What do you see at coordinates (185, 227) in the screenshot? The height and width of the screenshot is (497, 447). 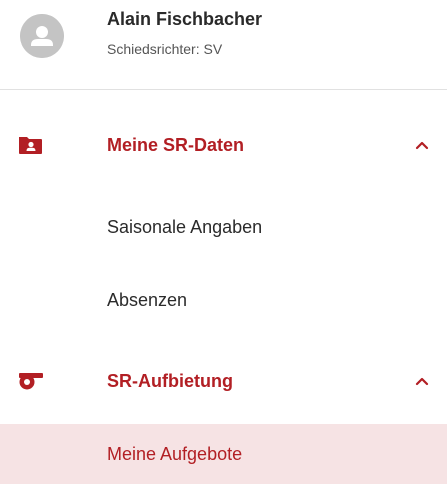 I see `nav-item-label: Saisonale Angaben` at bounding box center [185, 227].